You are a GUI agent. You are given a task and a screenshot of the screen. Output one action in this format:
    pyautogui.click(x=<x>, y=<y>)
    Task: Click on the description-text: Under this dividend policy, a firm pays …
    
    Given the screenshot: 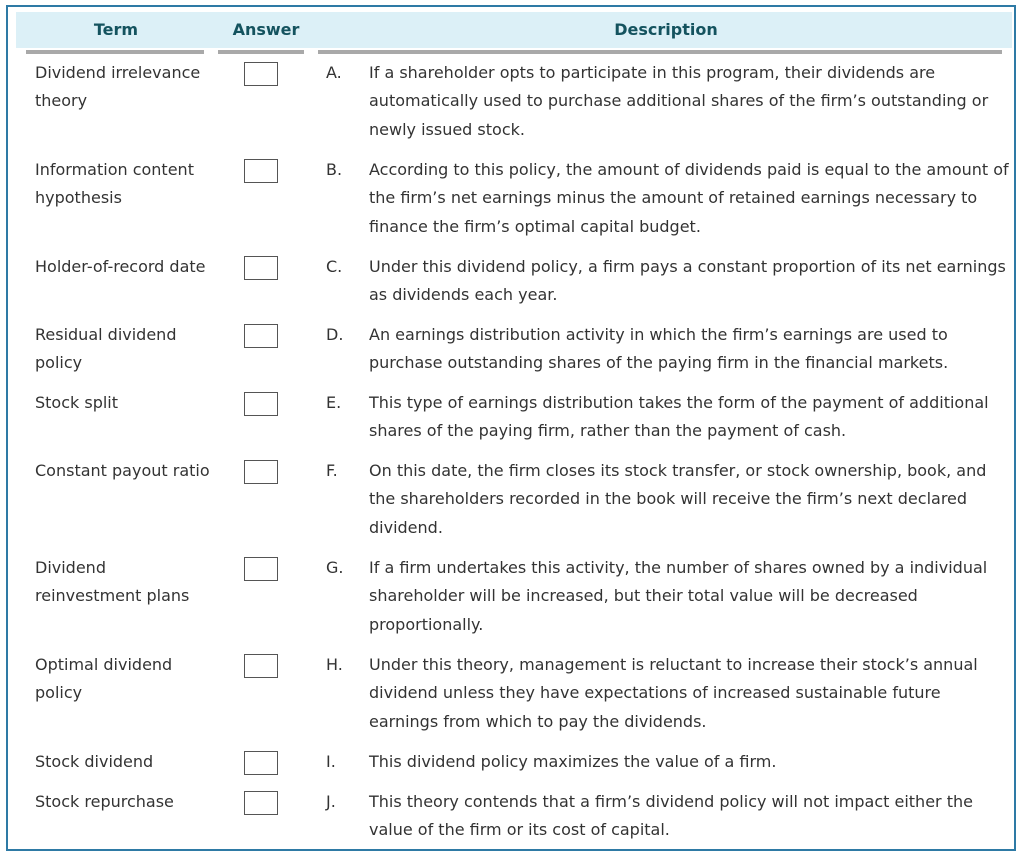 What is the action you would take?
    pyautogui.click(x=687, y=281)
    